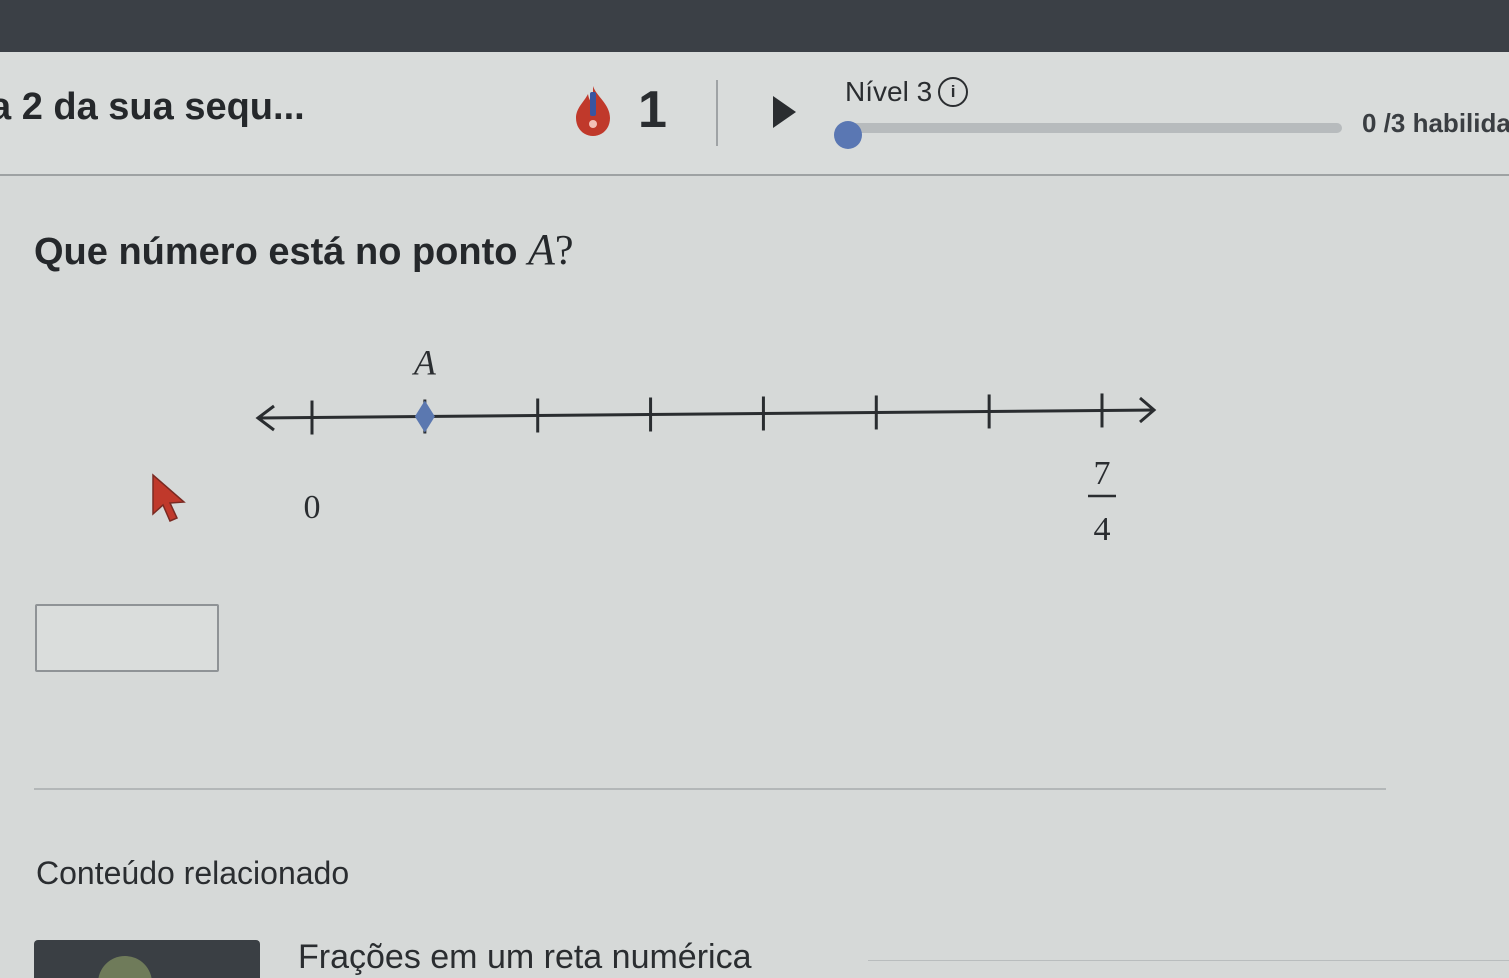  What do you see at coordinates (525, 957) in the screenshot?
I see `related-link: Frações em um reta numérica` at bounding box center [525, 957].